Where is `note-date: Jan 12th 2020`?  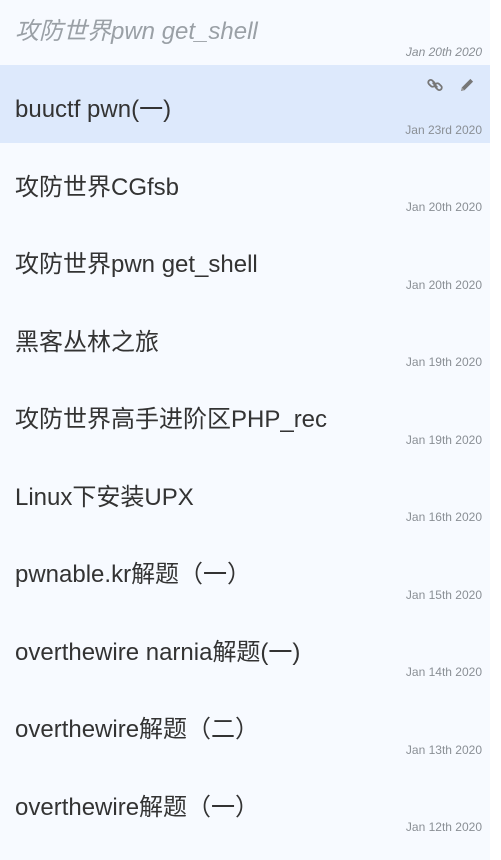
note-date: Jan 12th 2020 is located at coordinates (443, 827).